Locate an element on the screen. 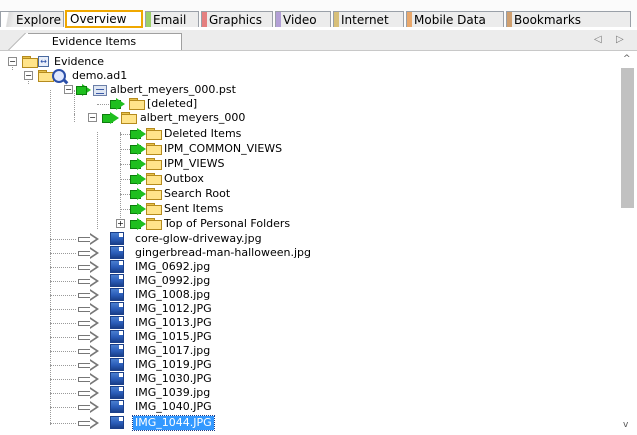  tree-node-file-selected: IMG_1044.JPG is located at coordinates (309, 423).